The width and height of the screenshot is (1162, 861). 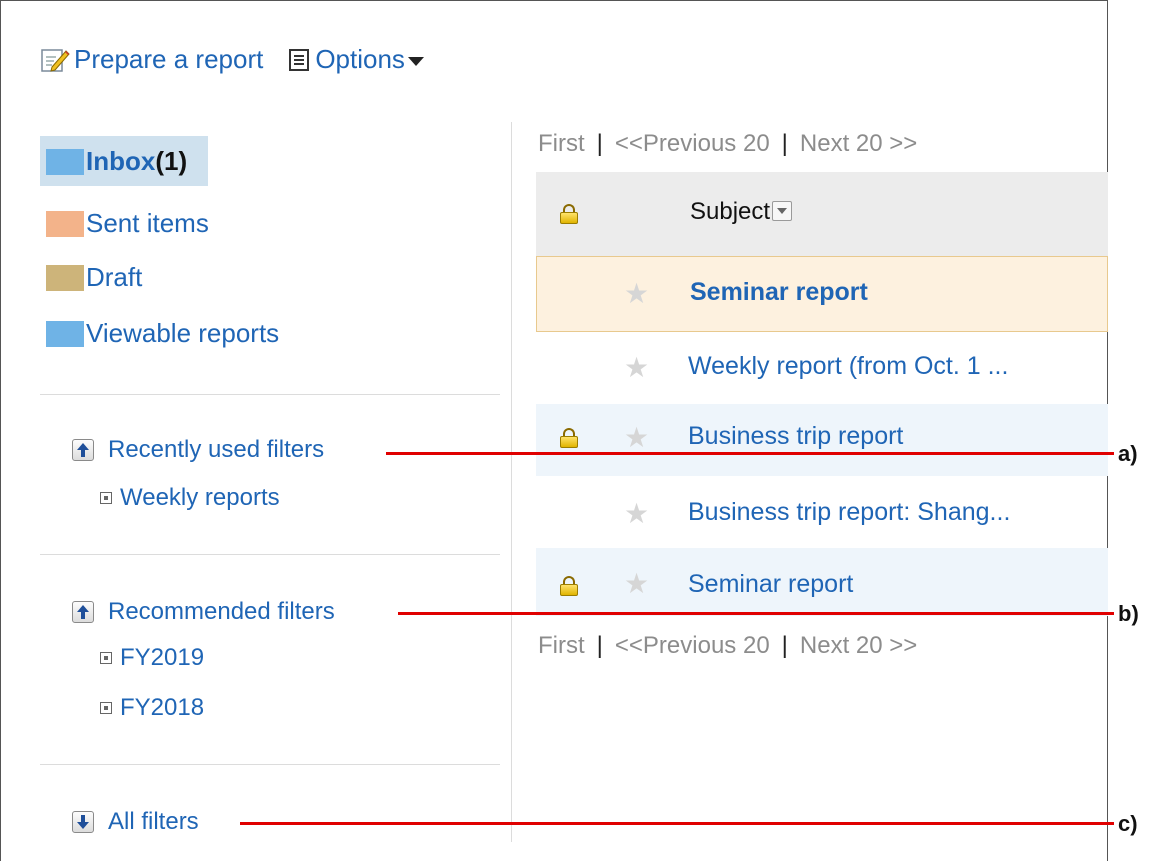 What do you see at coordinates (782, 211) in the screenshot?
I see `sort-dropdown-icon` at bounding box center [782, 211].